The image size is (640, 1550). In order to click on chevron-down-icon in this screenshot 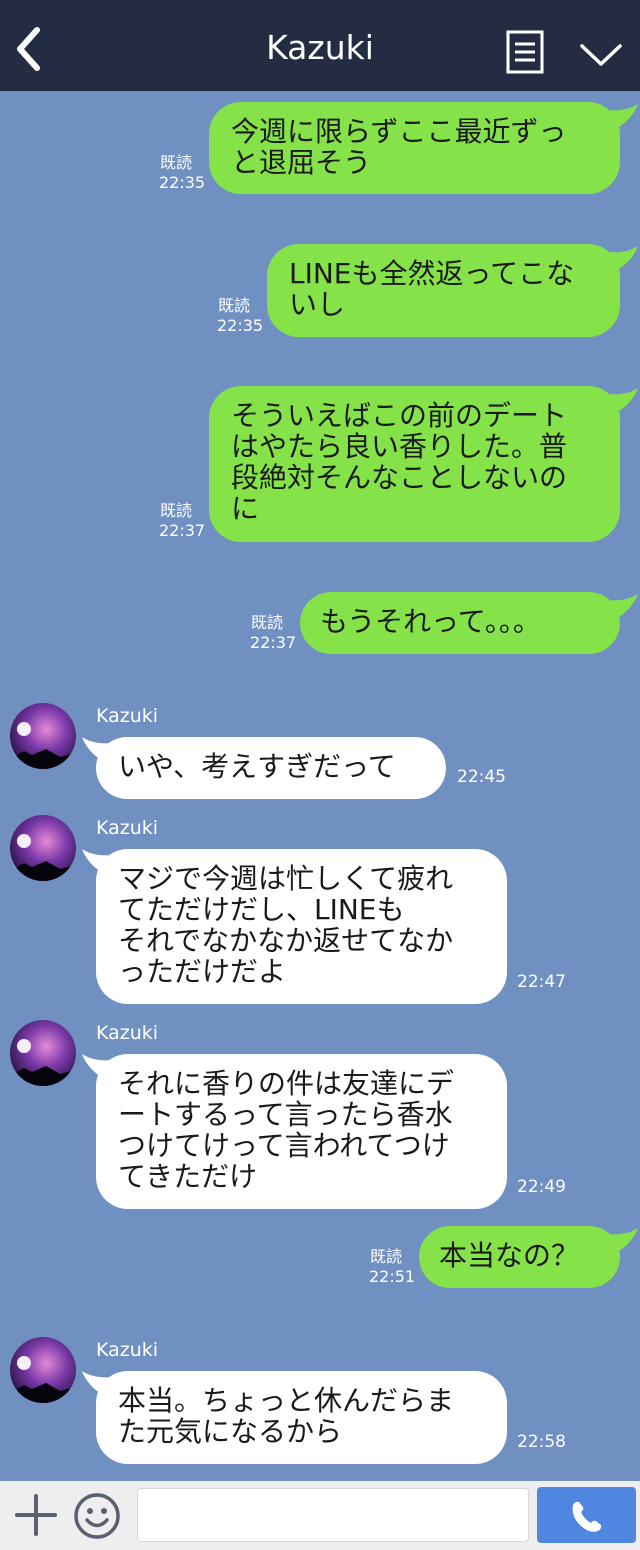, I will do `click(601, 55)`.